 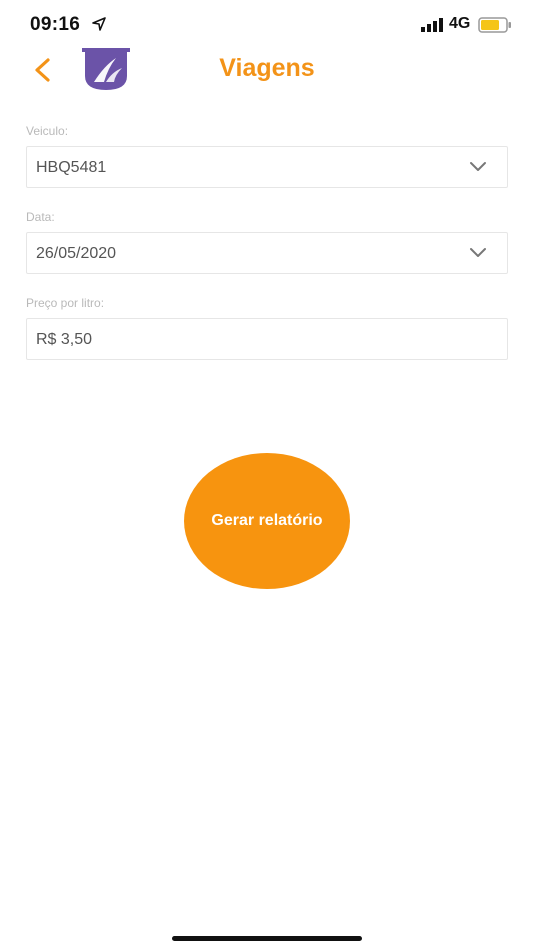 I want to click on network-label: 4G, so click(x=460, y=23).